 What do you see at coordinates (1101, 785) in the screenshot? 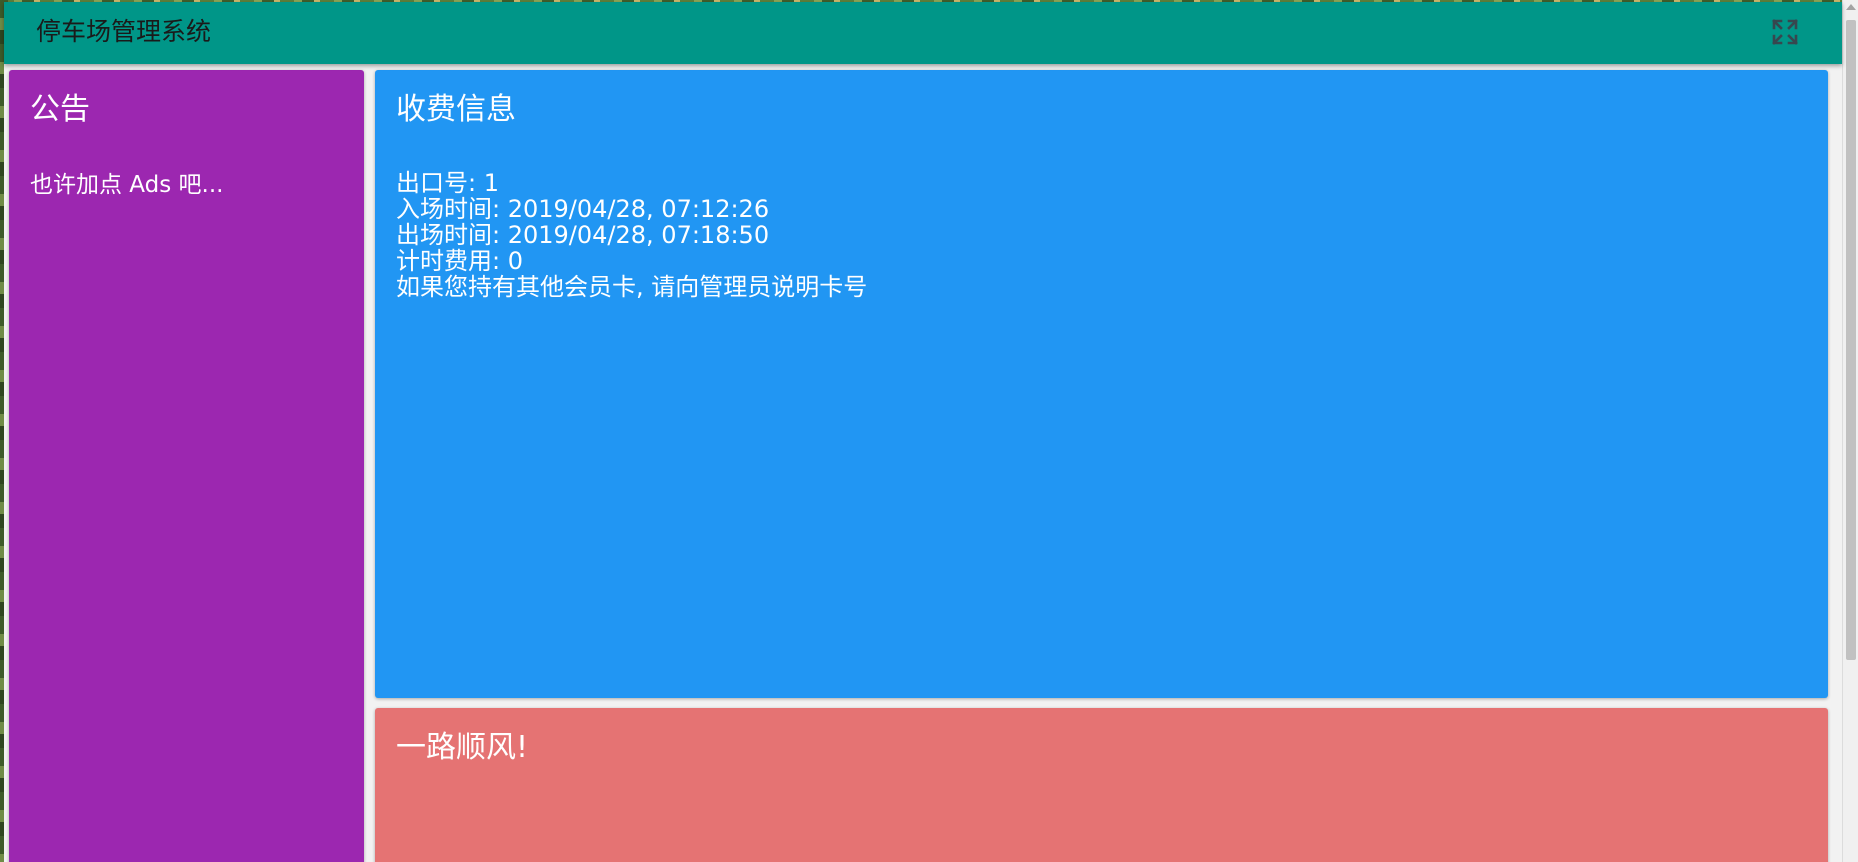
I see `farewell-panel: 一路顺风!` at bounding box center [1101, 785].